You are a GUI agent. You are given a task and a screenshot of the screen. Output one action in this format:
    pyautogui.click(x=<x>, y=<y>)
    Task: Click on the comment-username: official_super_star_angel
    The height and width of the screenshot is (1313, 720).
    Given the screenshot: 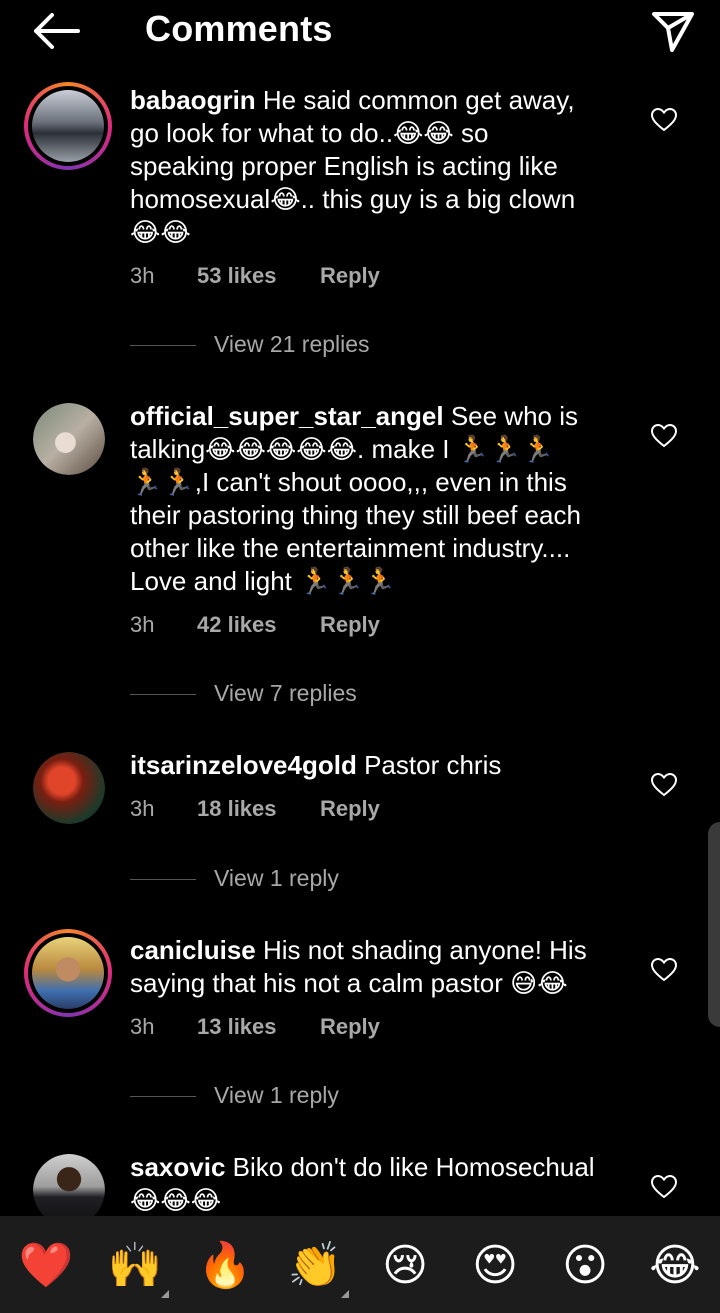 What is the action you would take?
    pyautogui.click(x=287, y=416)
    